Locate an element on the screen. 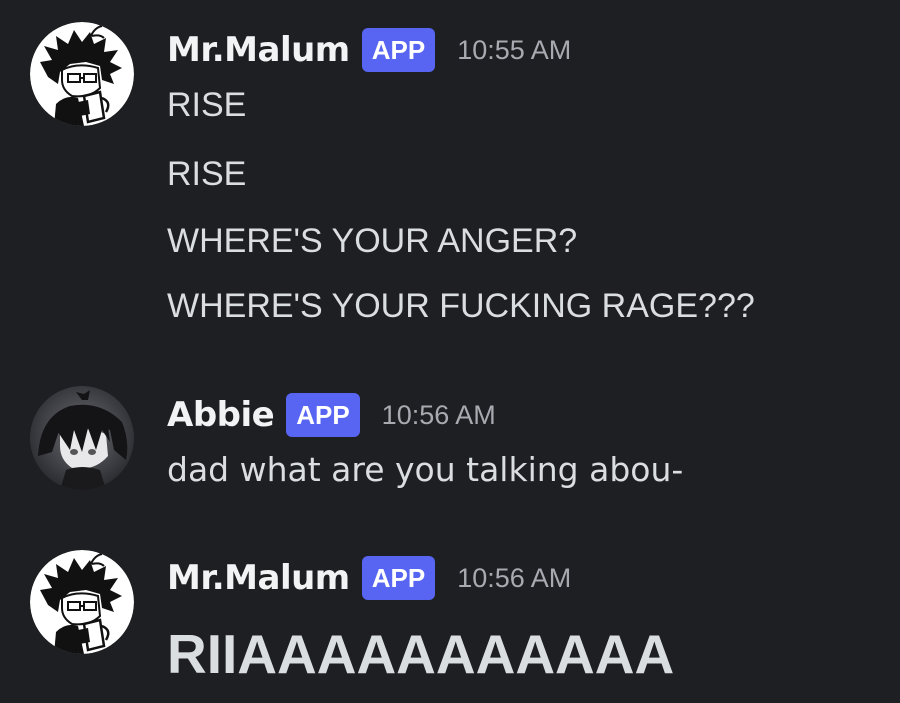 This screenshot has height=703, width=900. abbie-avatar-icon is located at coordinates (82, 438).